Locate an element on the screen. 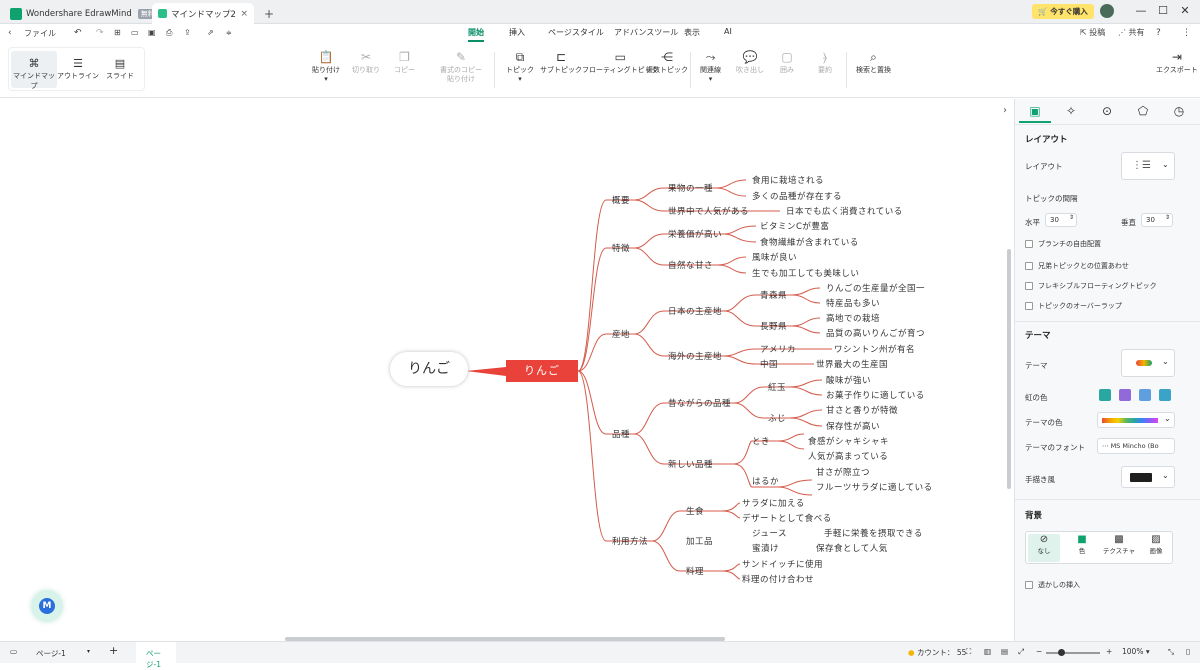 The height and width of the screenshot is (670, 1200). subtopic: 栄養価が高い is located at coordinates (695, 234).